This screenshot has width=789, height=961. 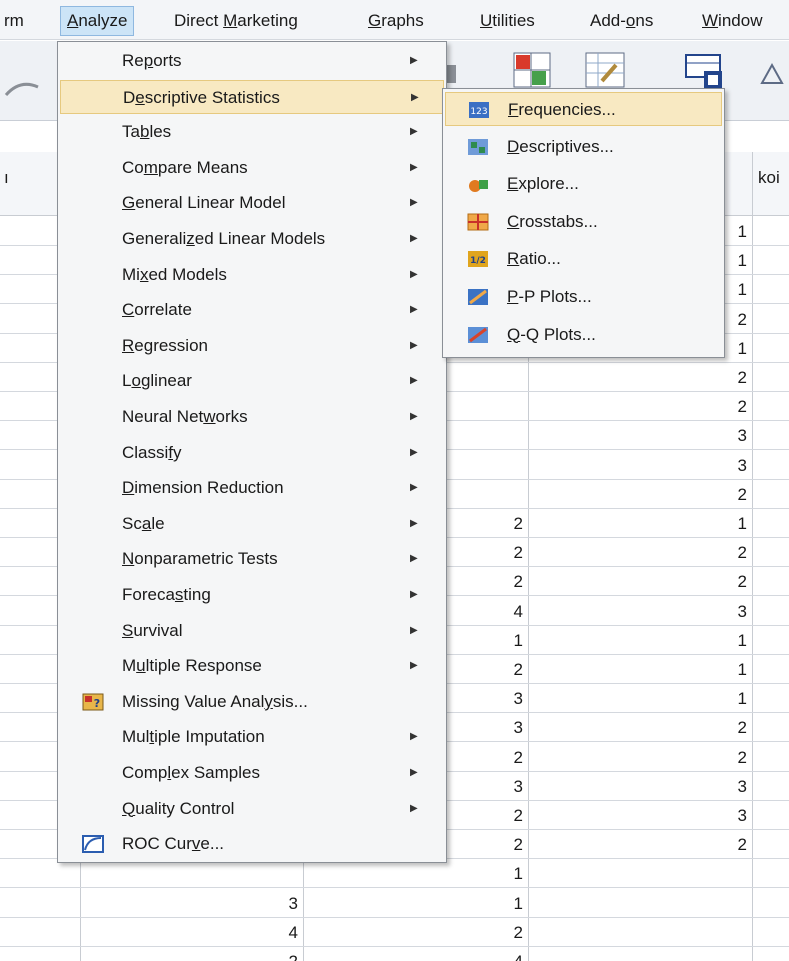 What do you see at coordinates (252, 132) in the screenshot?
I see `menu-item-tables: Tables ▶` at bounding box center [252, 132].